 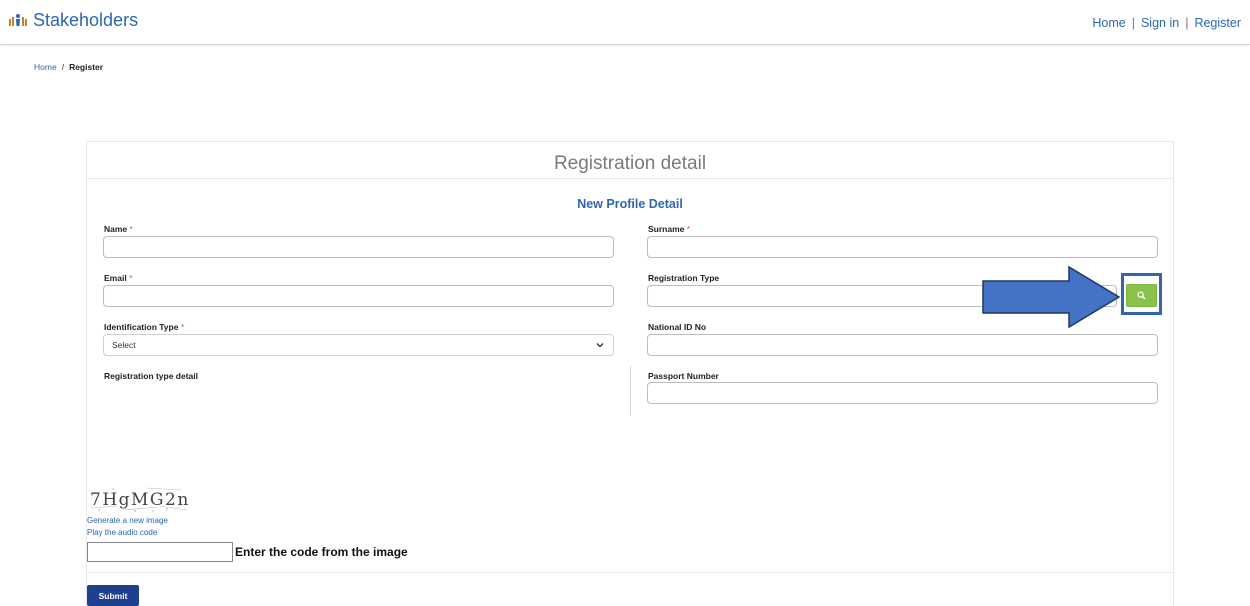 What do you see at coordinates (630, 204) in the screenshot?
I see `section-title: New Profile Detail` at bounding box center [630, 204].